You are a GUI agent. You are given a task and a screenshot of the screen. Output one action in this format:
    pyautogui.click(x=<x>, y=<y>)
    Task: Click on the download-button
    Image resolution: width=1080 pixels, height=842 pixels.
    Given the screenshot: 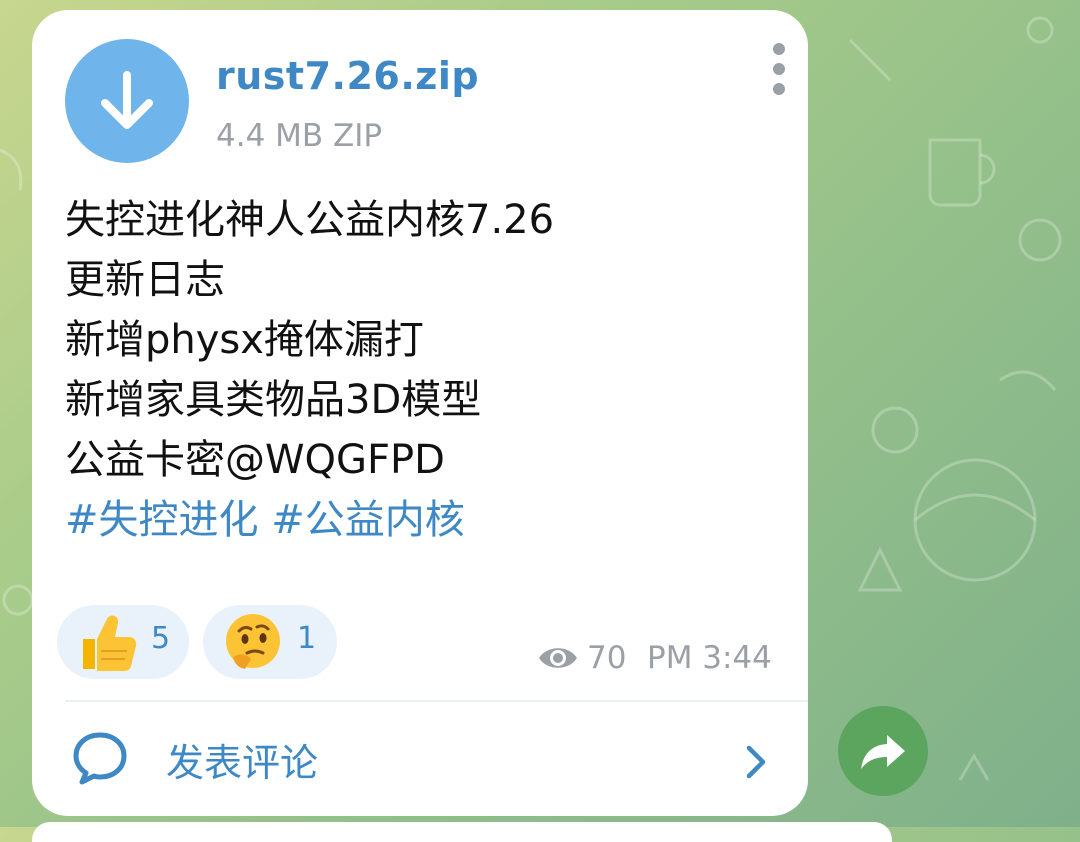 What is the action you would take?
    pyautogui.click(x=127, y=101)
    